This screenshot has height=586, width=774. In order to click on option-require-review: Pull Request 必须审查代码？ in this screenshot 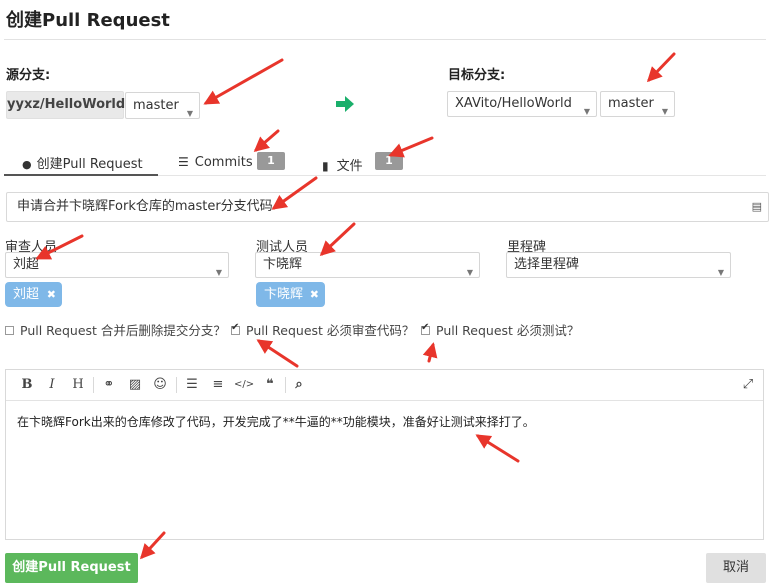, I will do `click(322, 329)`.